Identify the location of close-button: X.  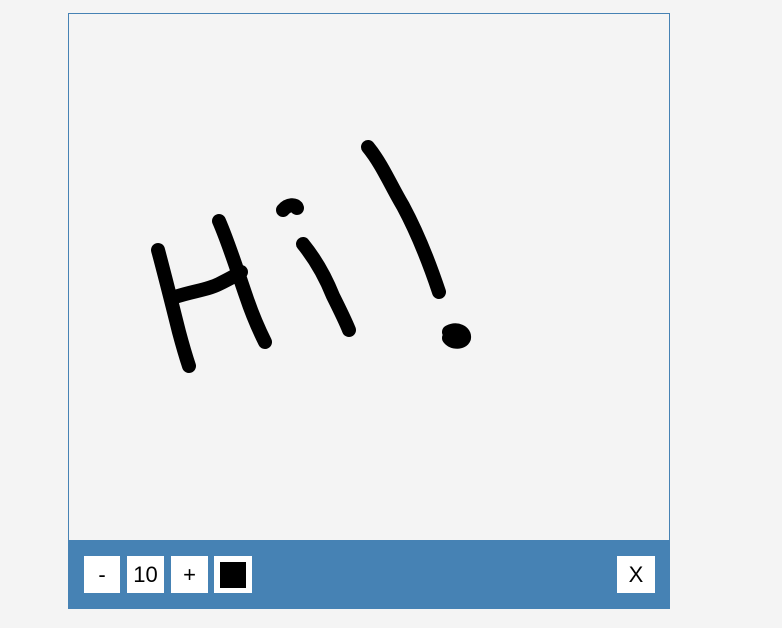
(636, 574).